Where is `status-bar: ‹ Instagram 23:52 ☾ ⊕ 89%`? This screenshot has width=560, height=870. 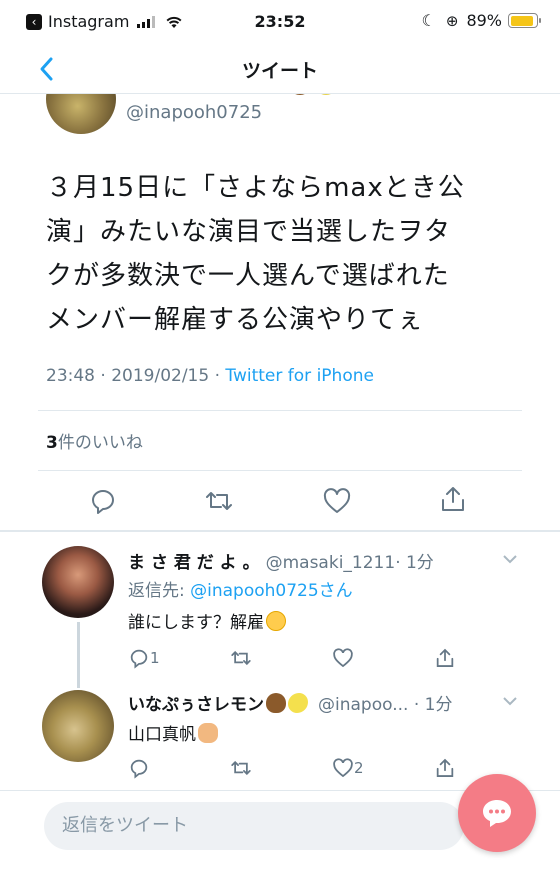 status-bar: ‹ Instagram 23:52 ☾ ⊕ 89% is located at coordinates (280, 22).